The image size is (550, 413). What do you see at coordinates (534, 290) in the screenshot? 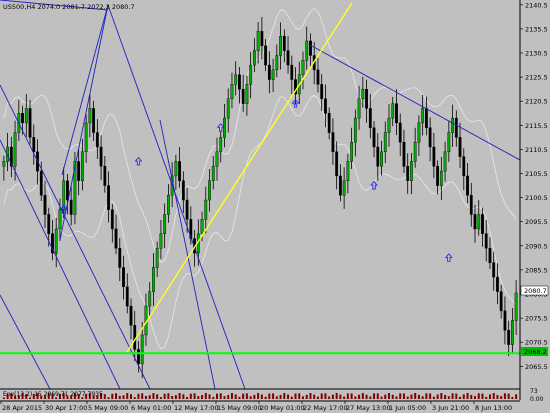
I see `current-price-marker: 2080.7` at bounding box center [534, 290].